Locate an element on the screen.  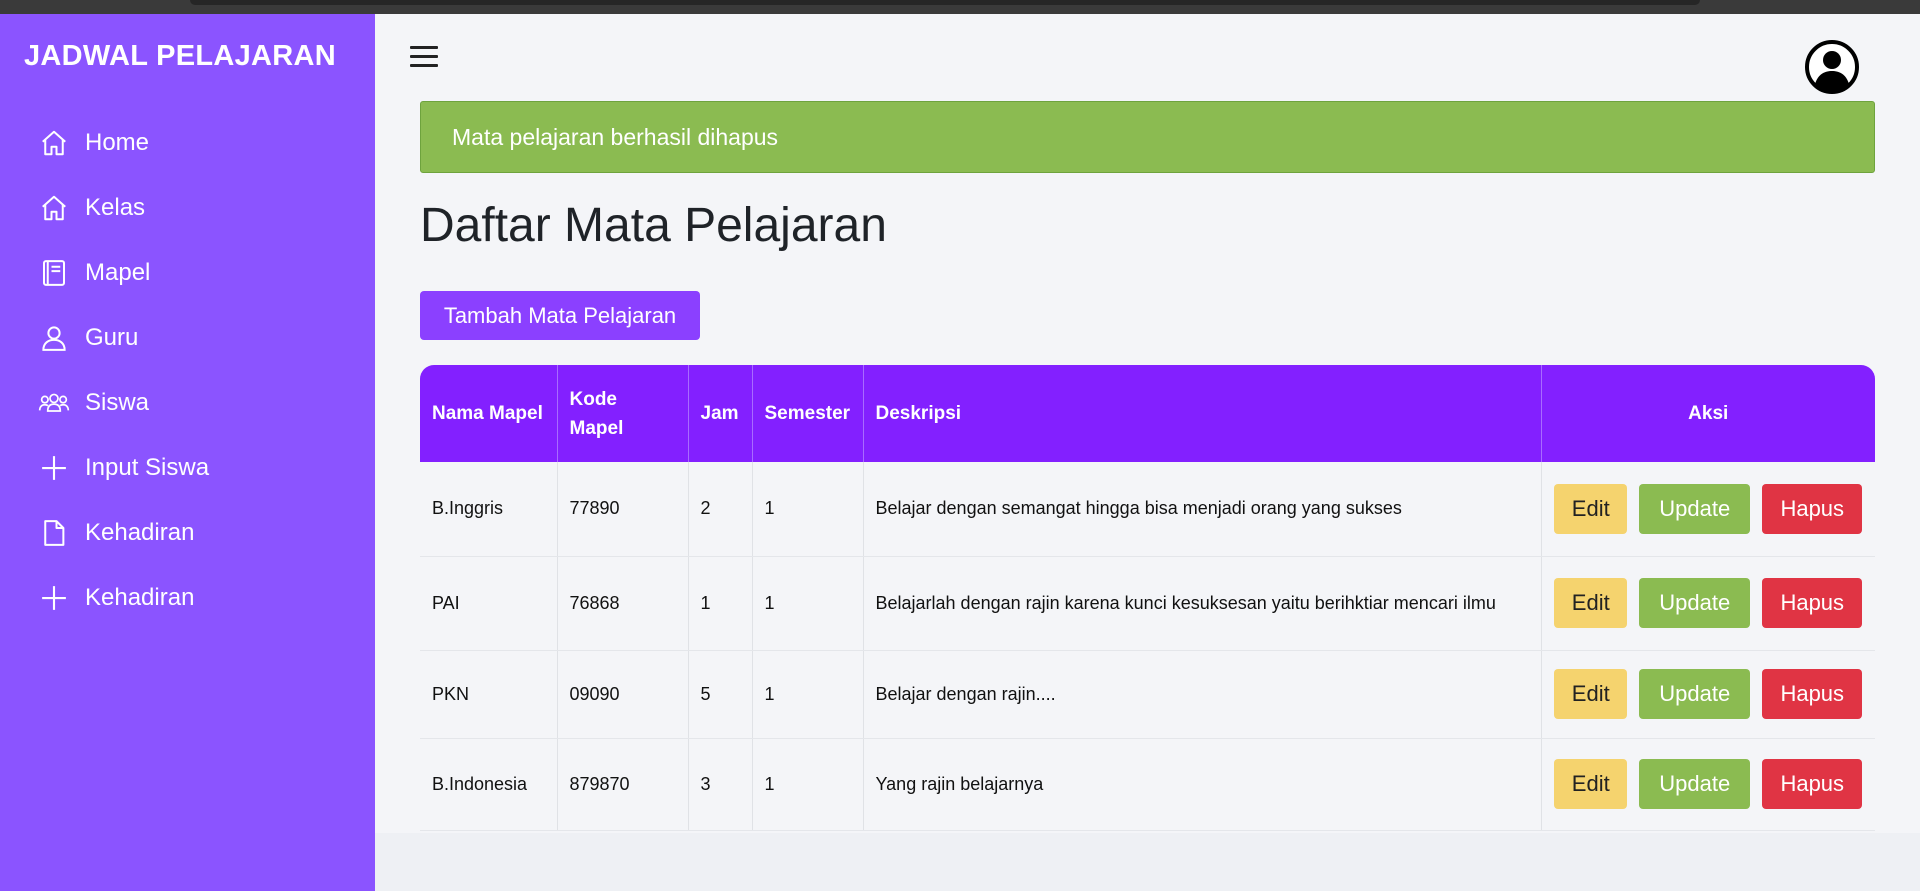
sidebar-item-guru: Guru is located at coordinates (187, 337).